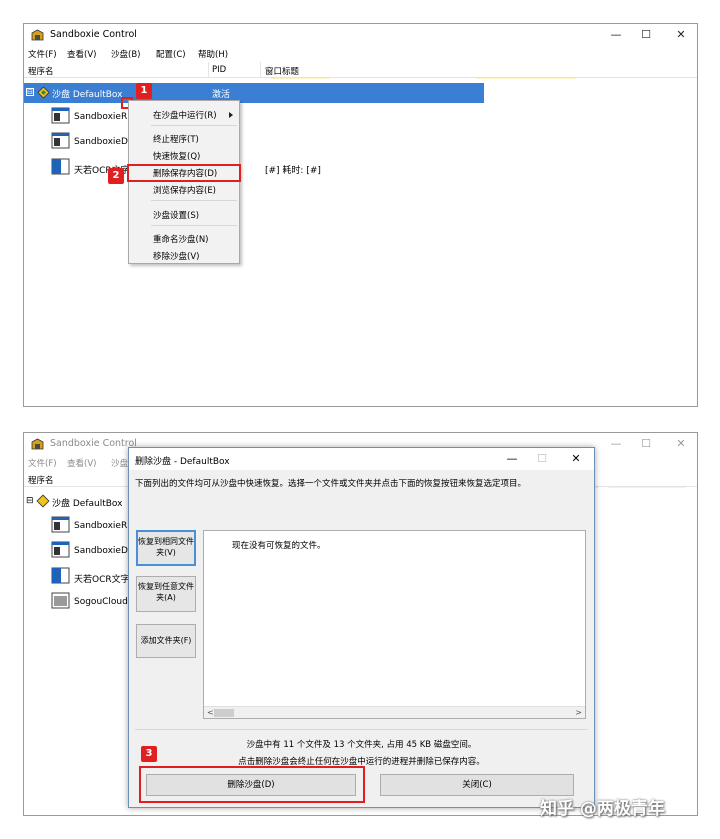 The width and height of the screenshot is (720, 839). I want to click on dialog-title-bar: 删除沙盘 - DefaultBox — ☐ ✕, so click(361, 459).